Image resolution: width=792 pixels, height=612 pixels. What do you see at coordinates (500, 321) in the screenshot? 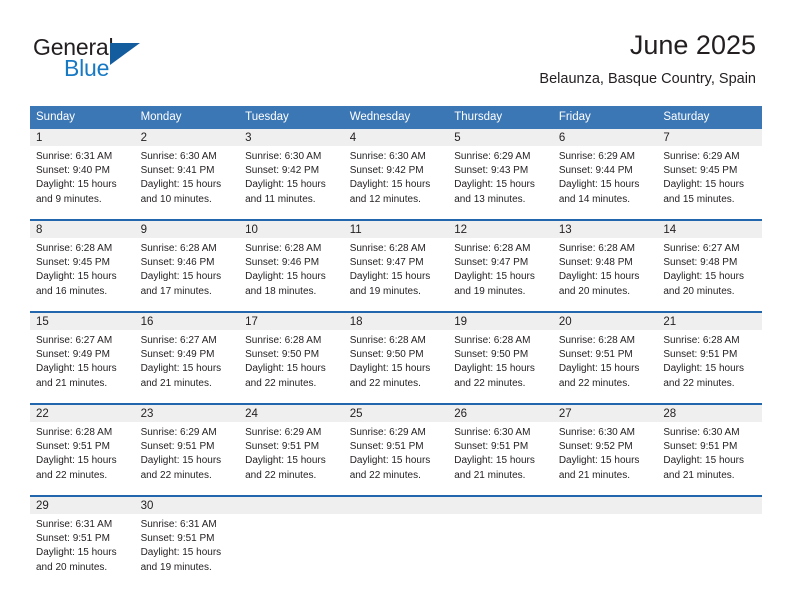
I see `day-number: 19` at bounding box center [500, 321].